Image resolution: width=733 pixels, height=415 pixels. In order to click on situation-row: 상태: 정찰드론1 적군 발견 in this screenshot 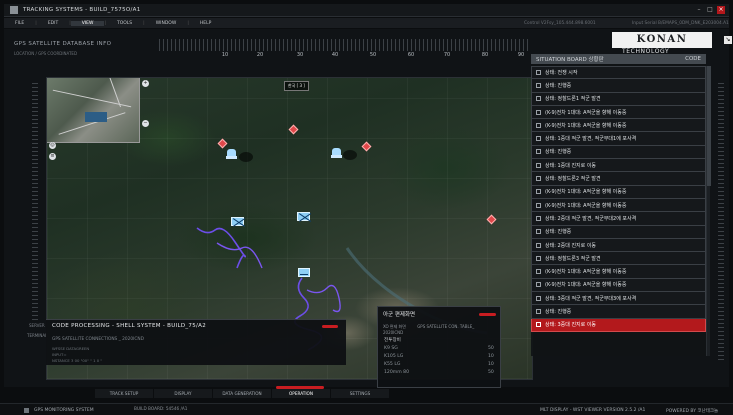, I will do `click(618, 99)`.